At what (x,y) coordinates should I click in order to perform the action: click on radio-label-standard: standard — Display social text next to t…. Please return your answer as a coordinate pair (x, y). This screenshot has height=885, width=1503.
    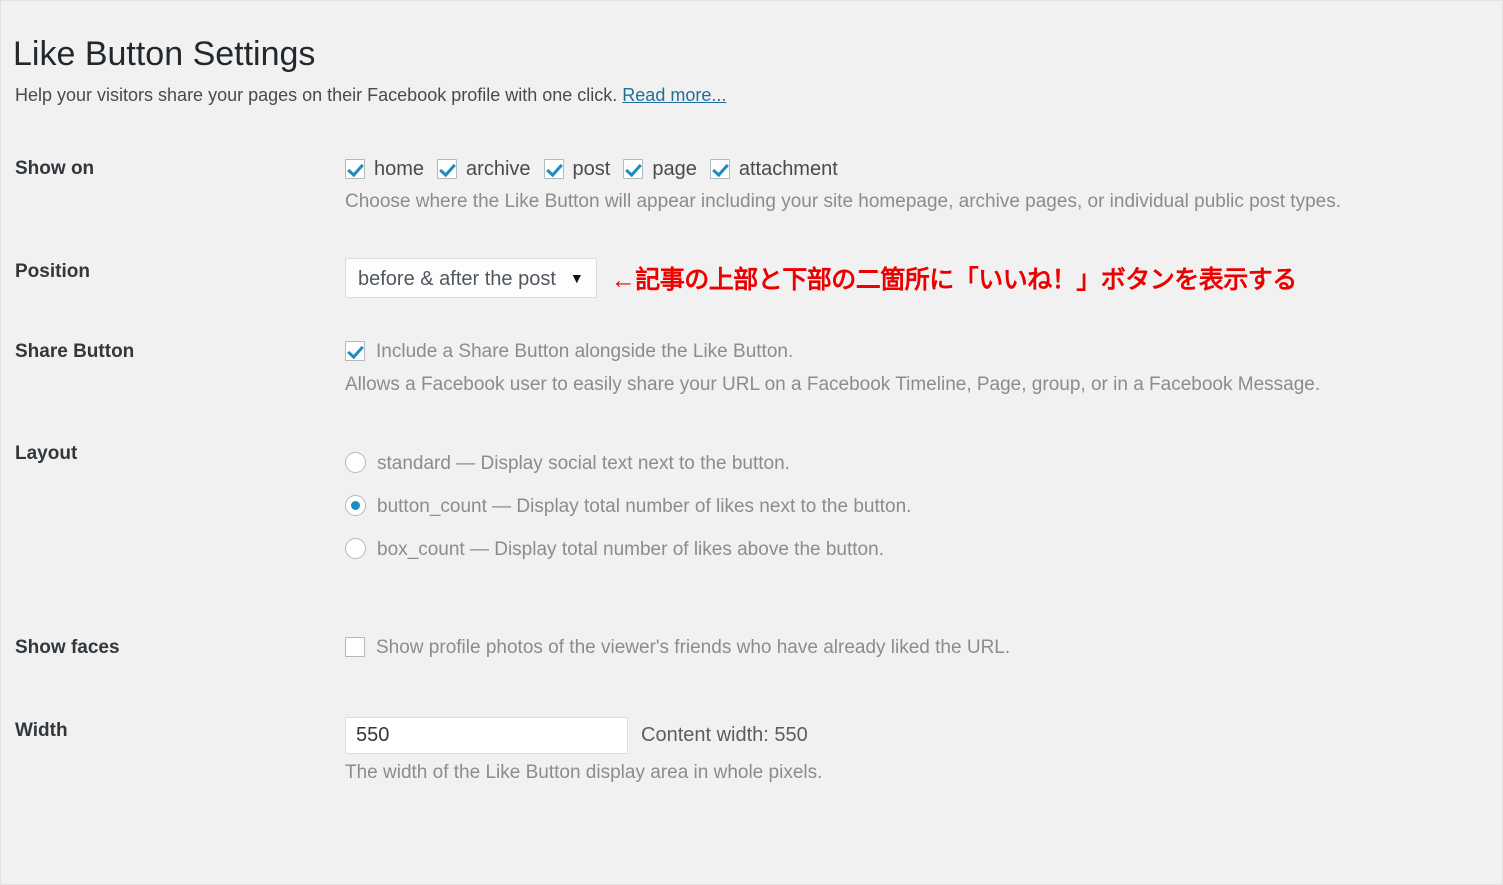
    Looking at the image, I should click on (583, 463).